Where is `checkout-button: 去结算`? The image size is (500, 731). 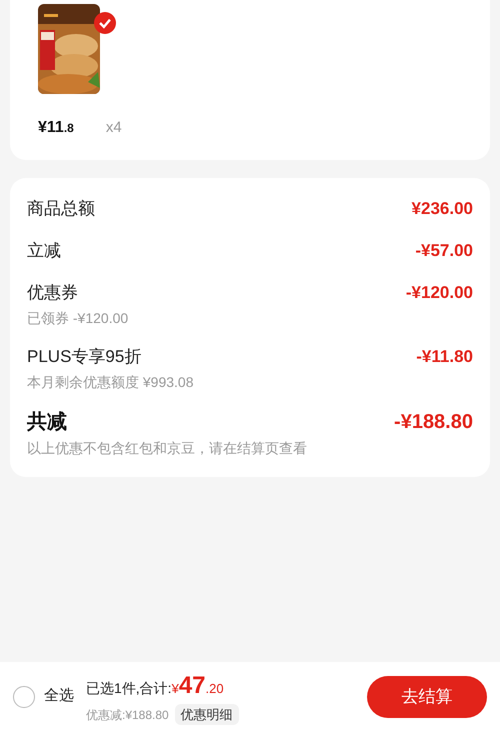 checkout-button: 去结算 is located at coordinates (427, 697).